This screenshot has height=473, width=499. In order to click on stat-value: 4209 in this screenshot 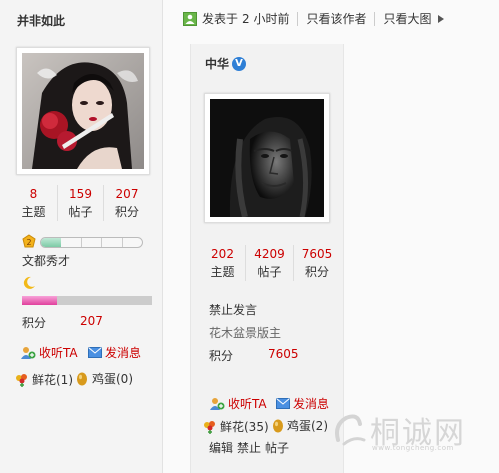, I will do `click(269, 254)`.